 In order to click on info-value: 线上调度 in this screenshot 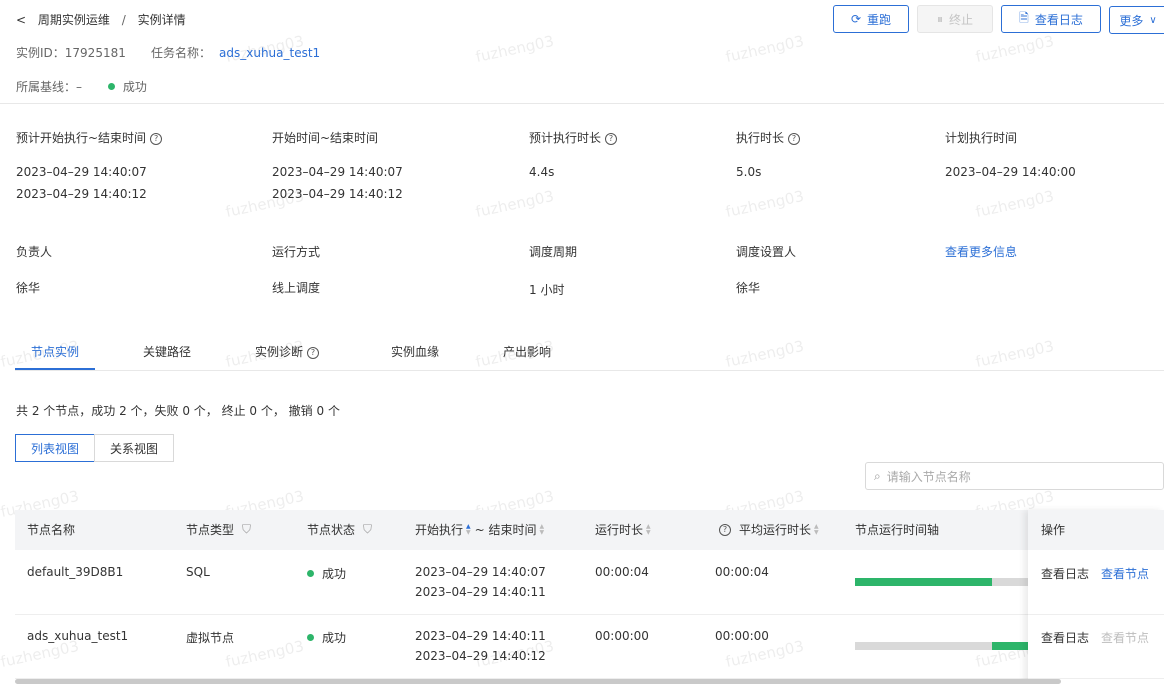, I will do `click(296, 288)`.